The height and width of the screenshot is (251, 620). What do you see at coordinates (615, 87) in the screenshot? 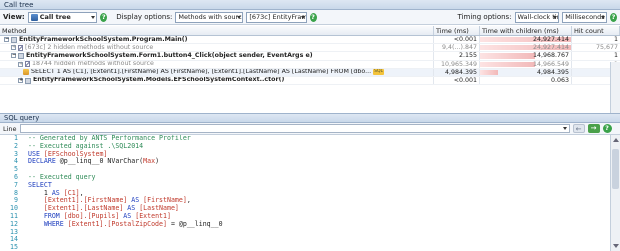
I see `grid-scrollbar` at bounding box center [615, 87].